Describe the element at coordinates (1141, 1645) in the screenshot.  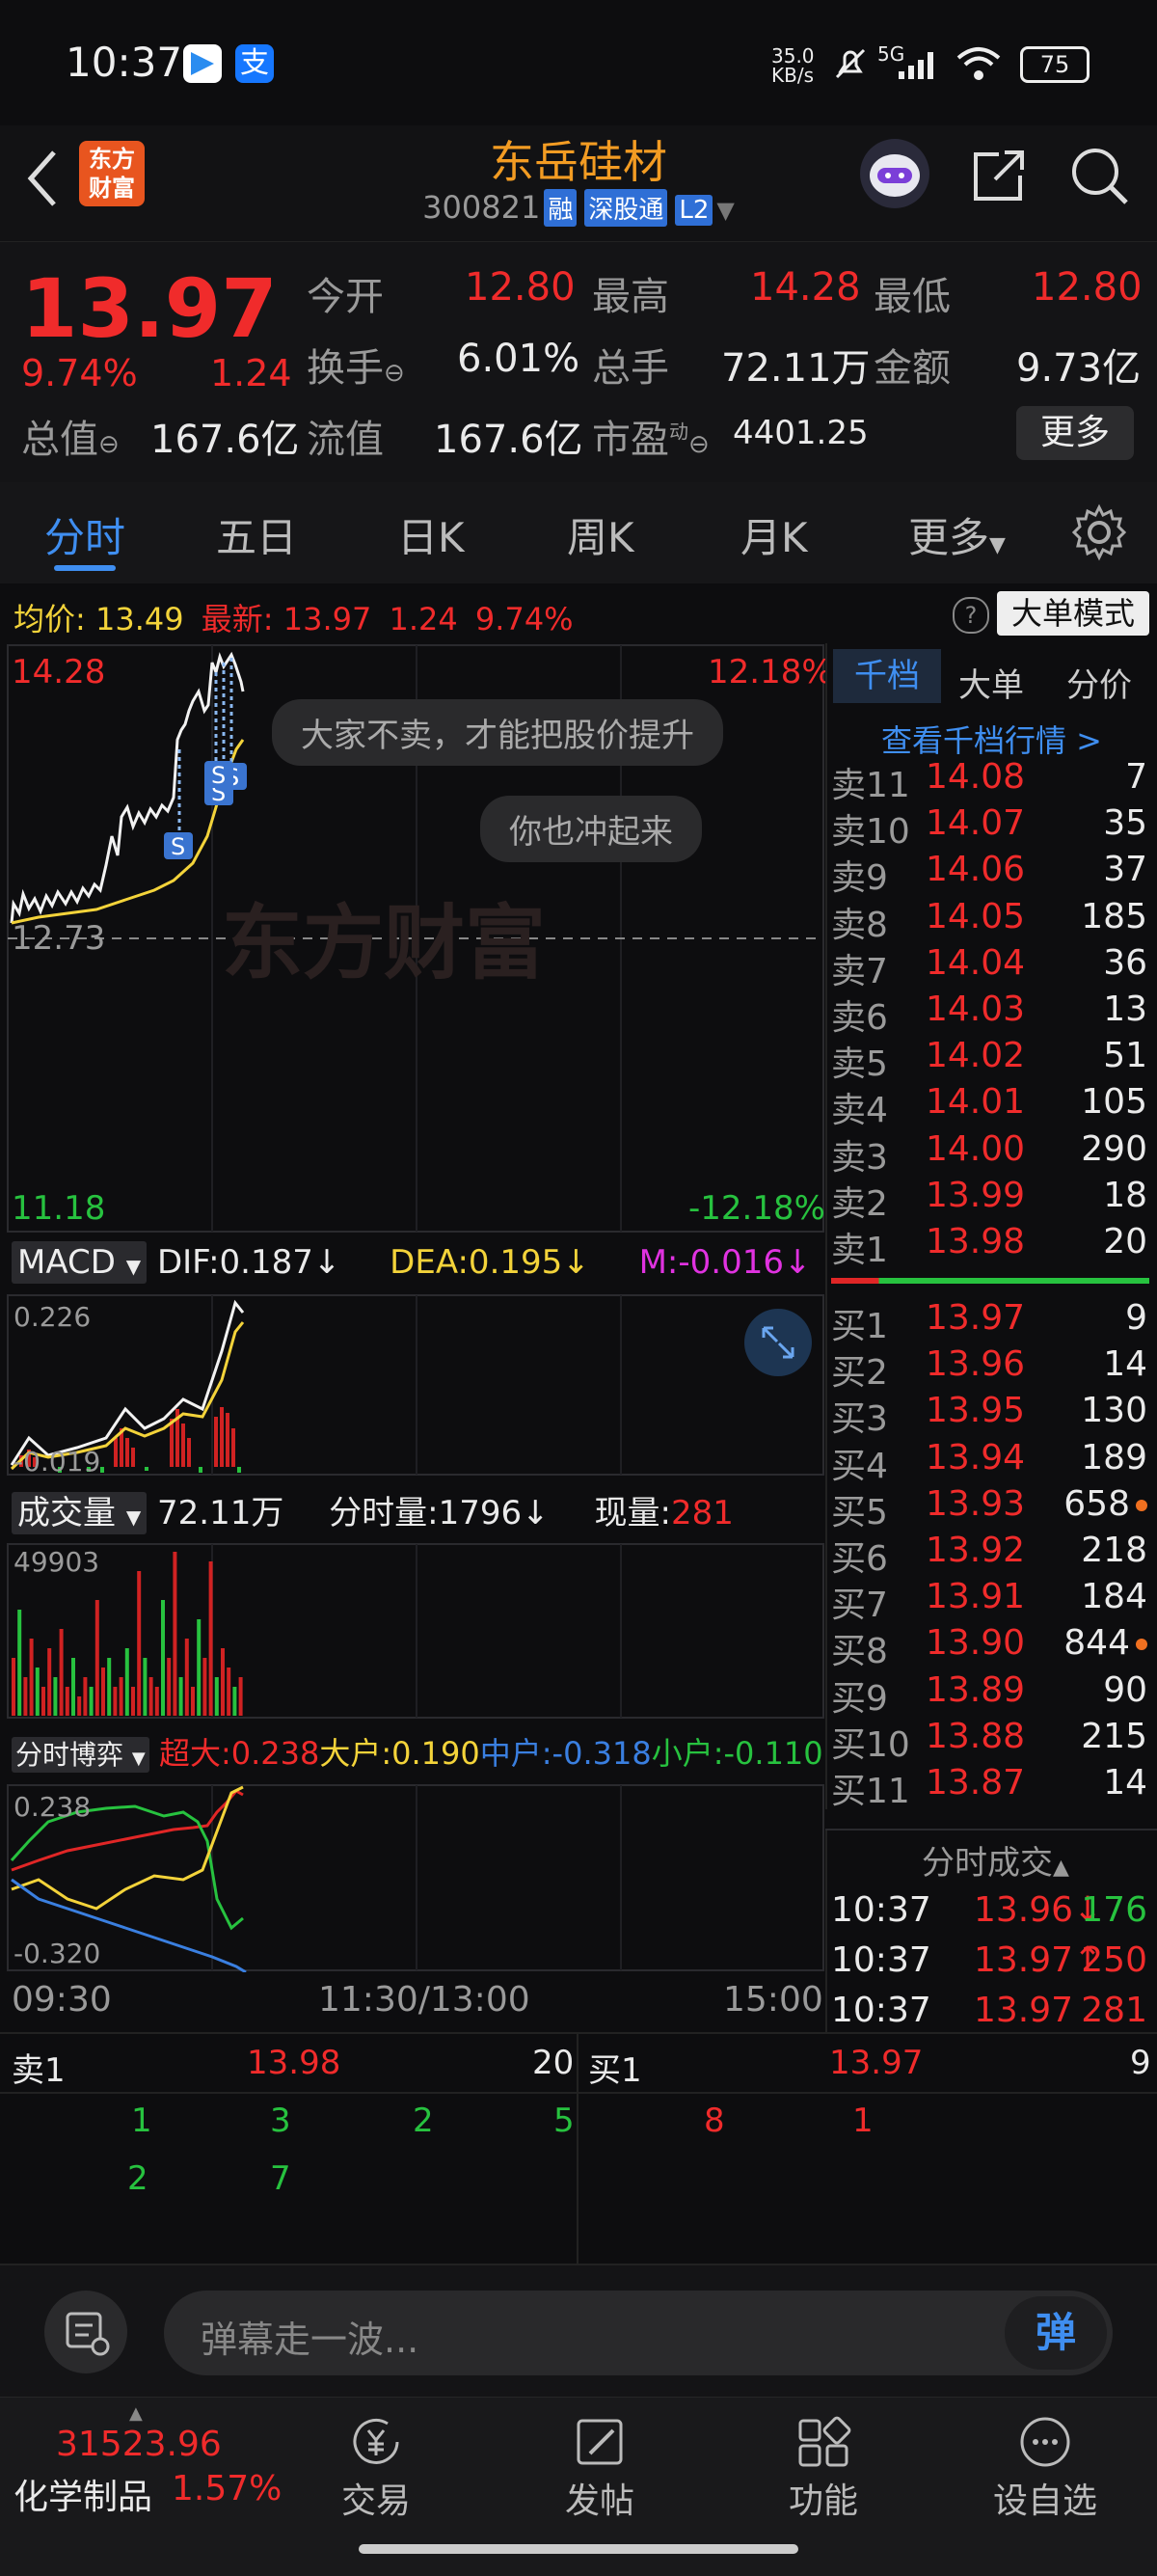
I see `large-order-dot-icon` at that location.